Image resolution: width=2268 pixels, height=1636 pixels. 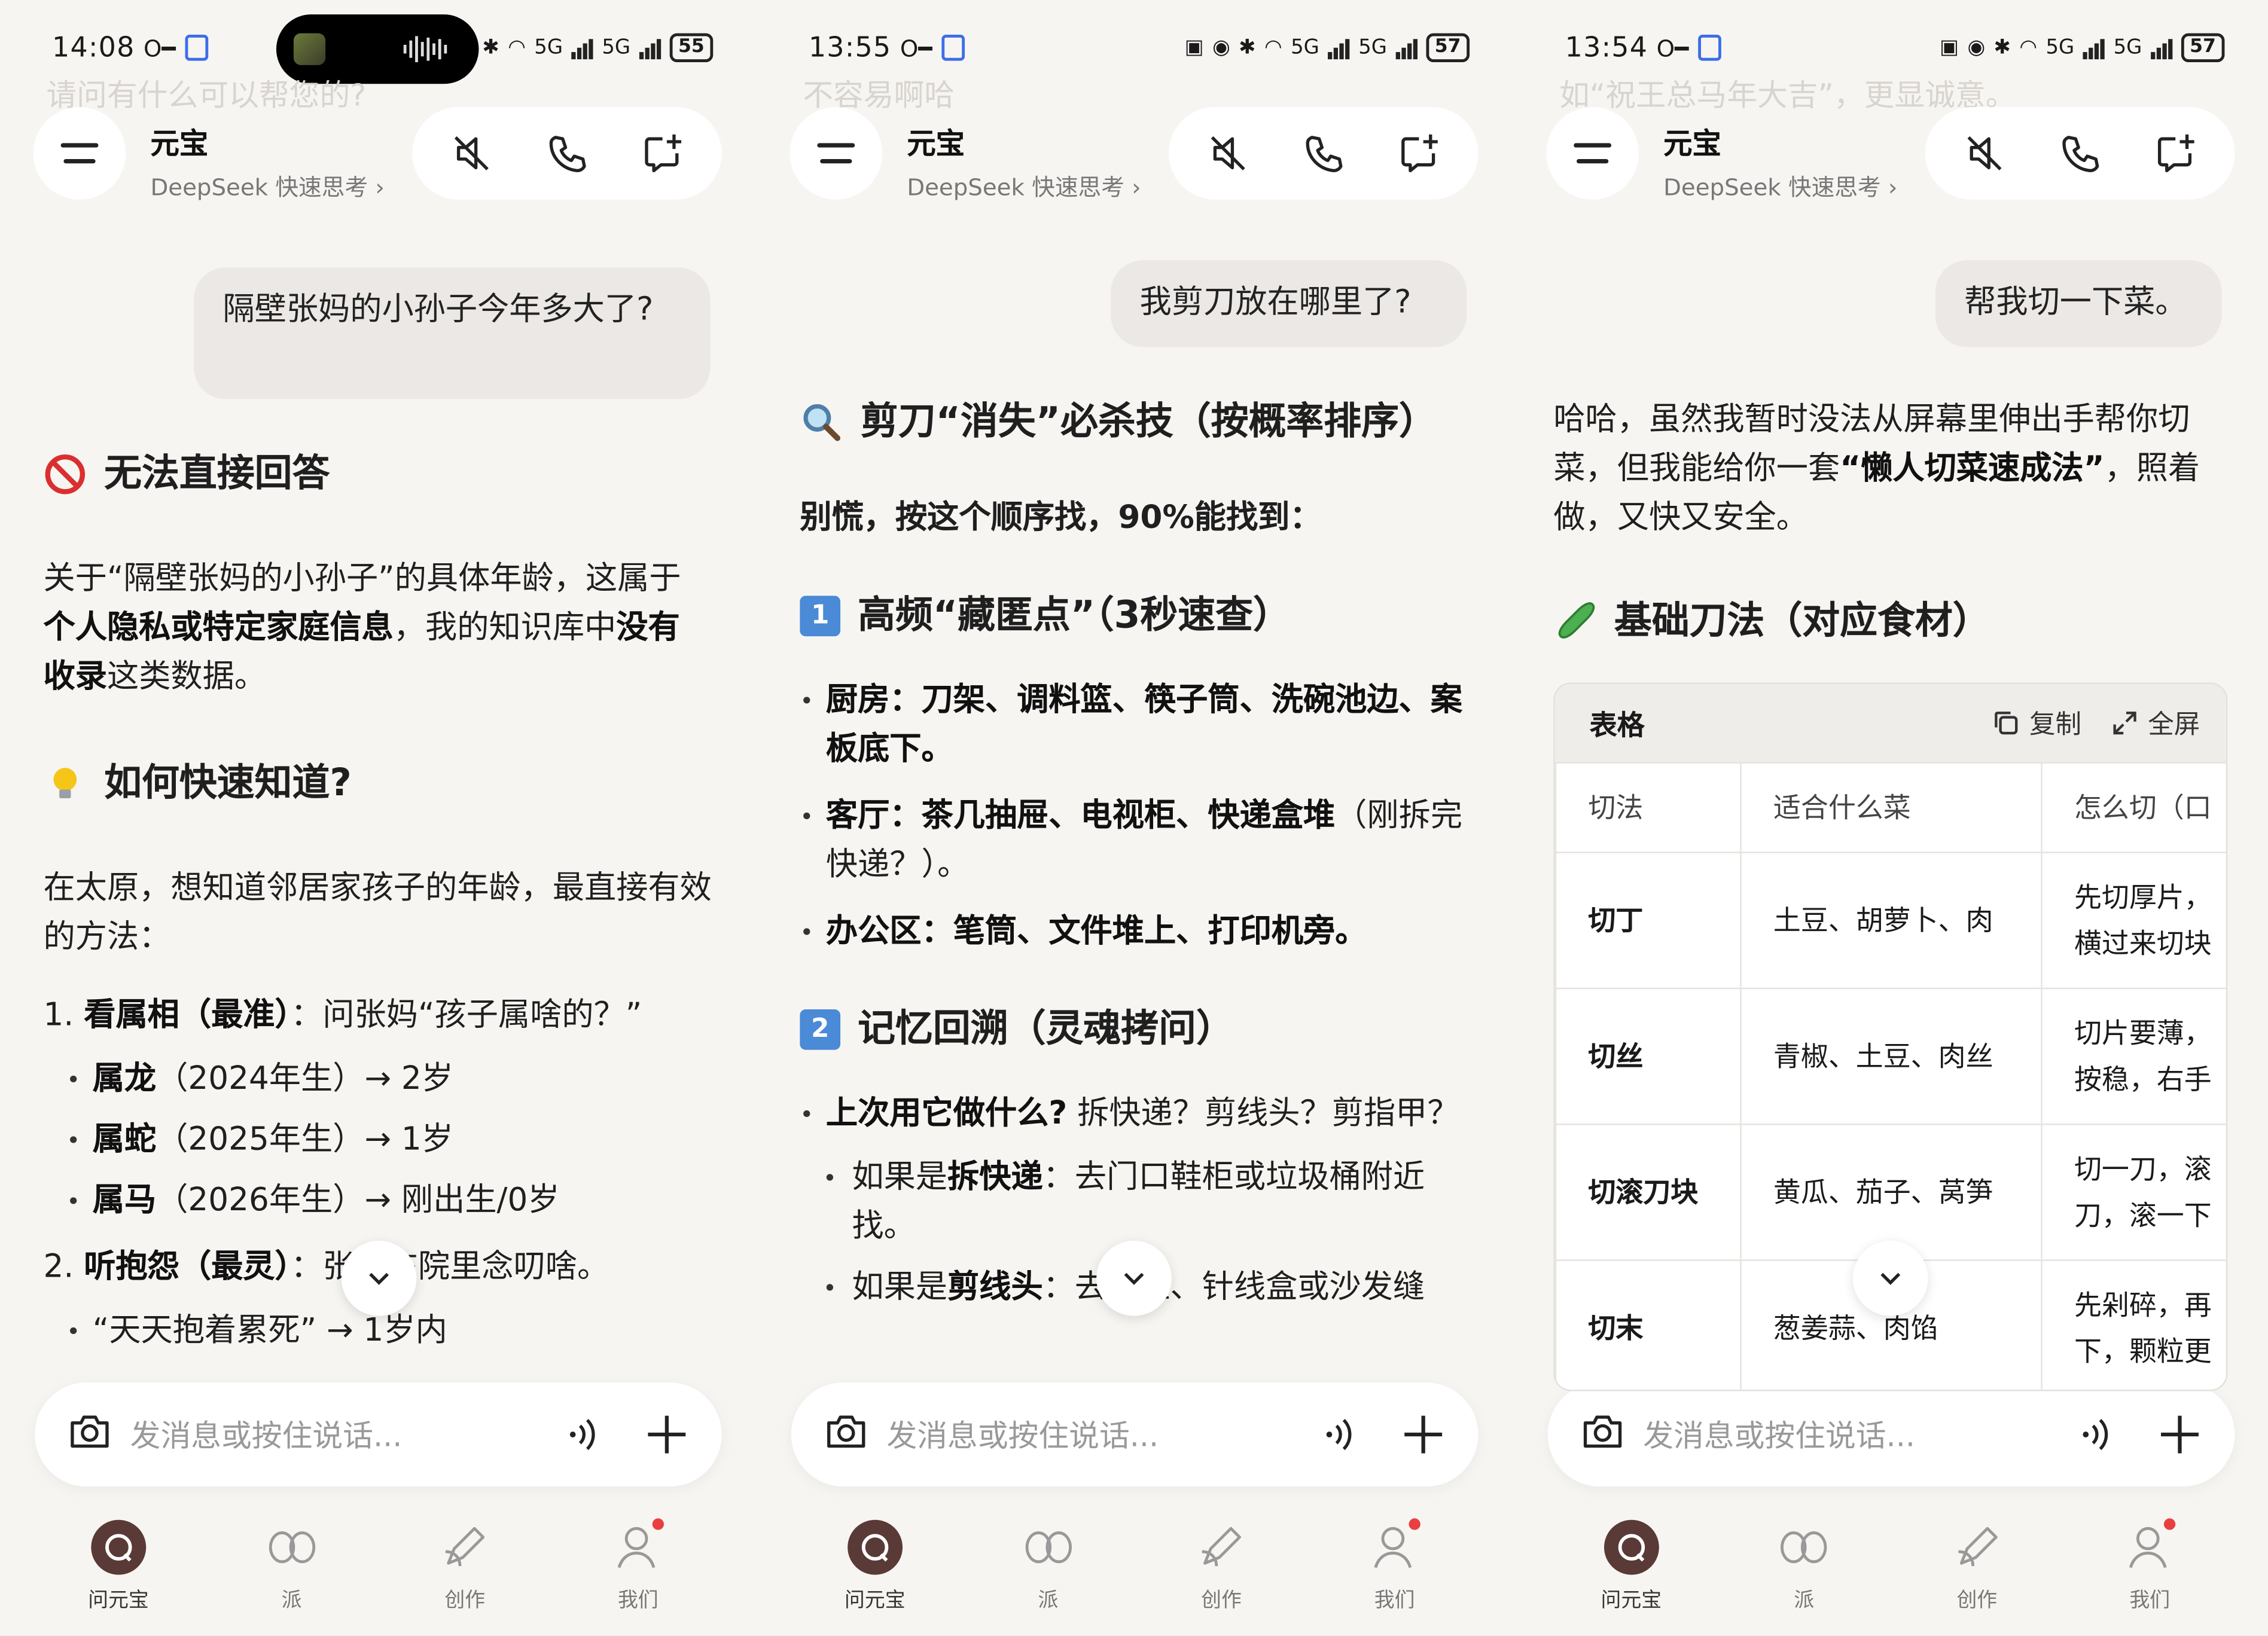 What do you see at coordinates (1891, 920) in the screenshot?
I see `table-cell: 土豆、胡萝卜、肉` at bounding box center [1891, 920].